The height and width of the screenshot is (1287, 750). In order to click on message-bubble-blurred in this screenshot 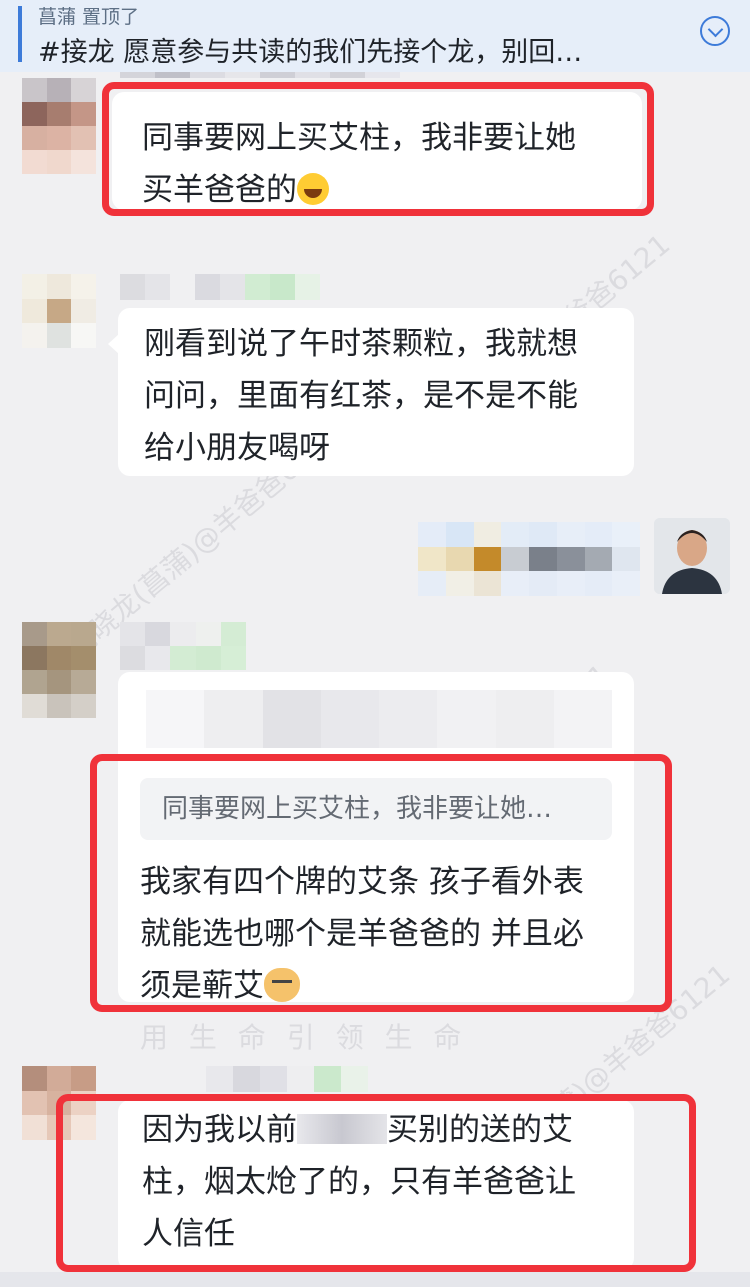, I will do `click(529, 559)`.